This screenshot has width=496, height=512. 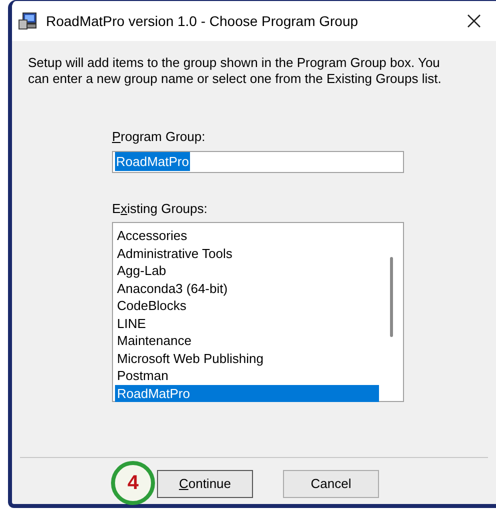 What do you see at coordinates (474, 21) in the screenshot?
I see `close-icon` at bounding box center [474, 21].